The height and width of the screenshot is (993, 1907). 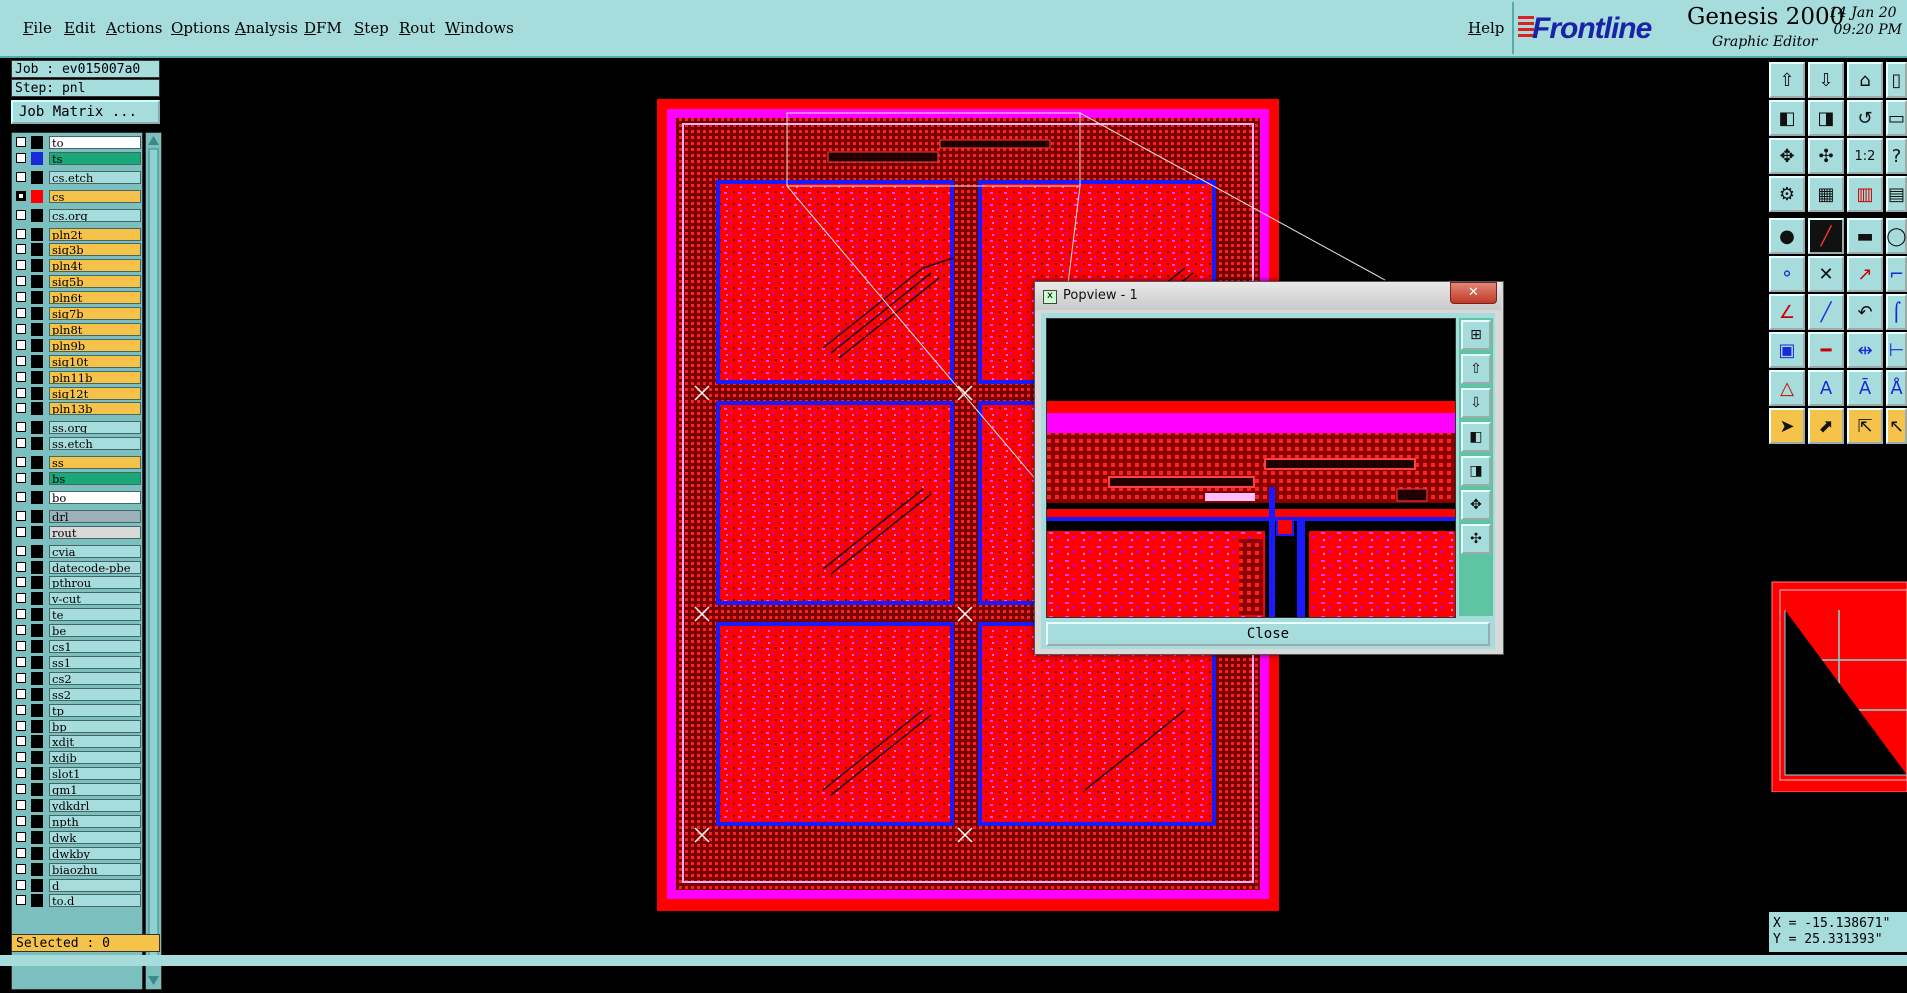 I want to click on menu-edit: Edit, so click(x=79, y=28).